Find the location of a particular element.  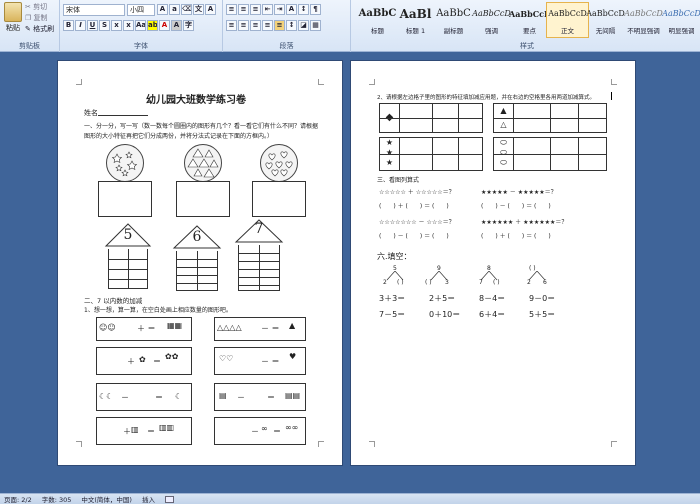

styles-group-label: 样式 is located at coordinates (527, 46).